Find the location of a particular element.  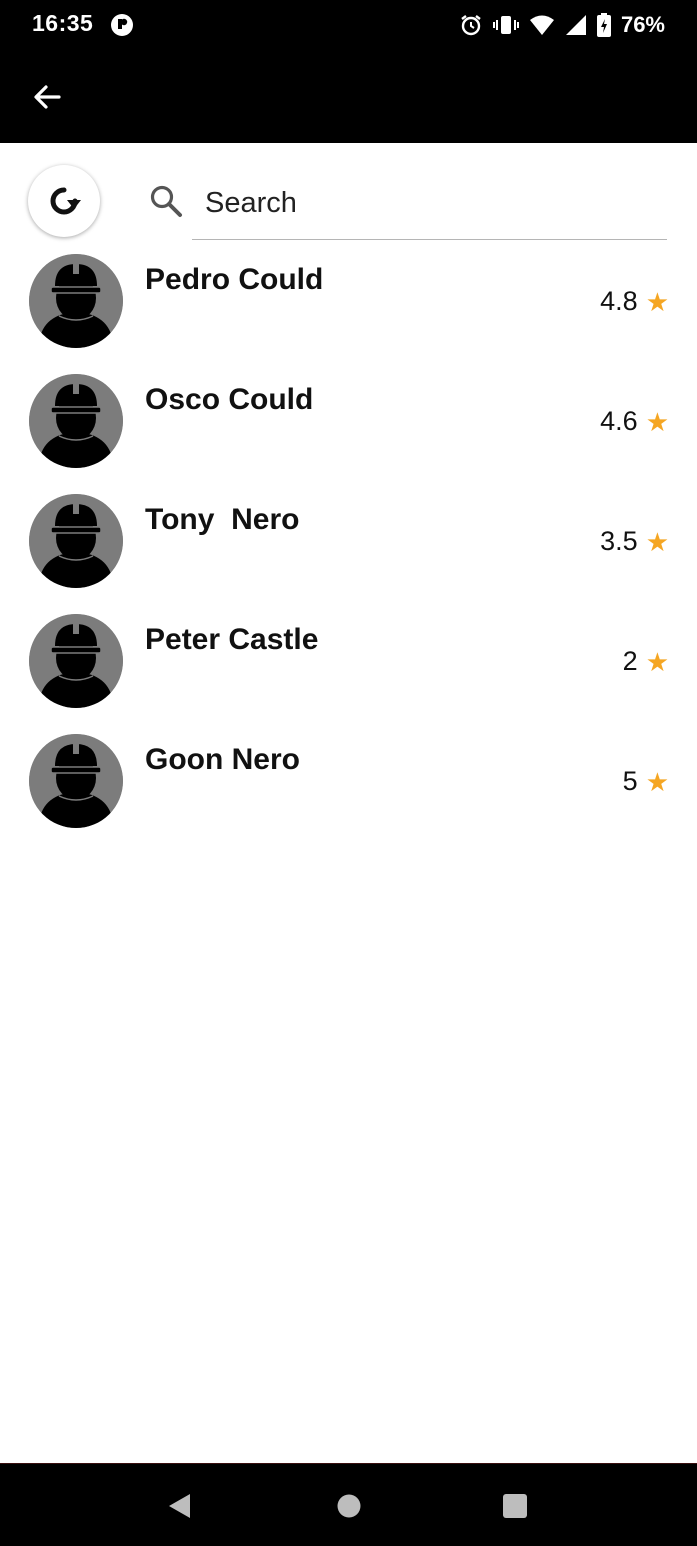

list-item: Peter Castle 2 ★ is located at coordinates (348, 672).